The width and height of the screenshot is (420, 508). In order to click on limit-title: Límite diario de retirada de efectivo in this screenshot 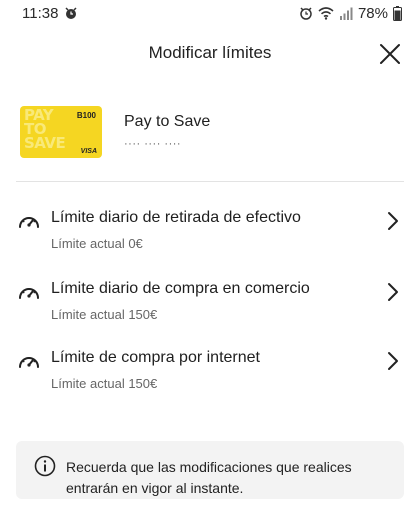, I will do `click(176, 217)`.